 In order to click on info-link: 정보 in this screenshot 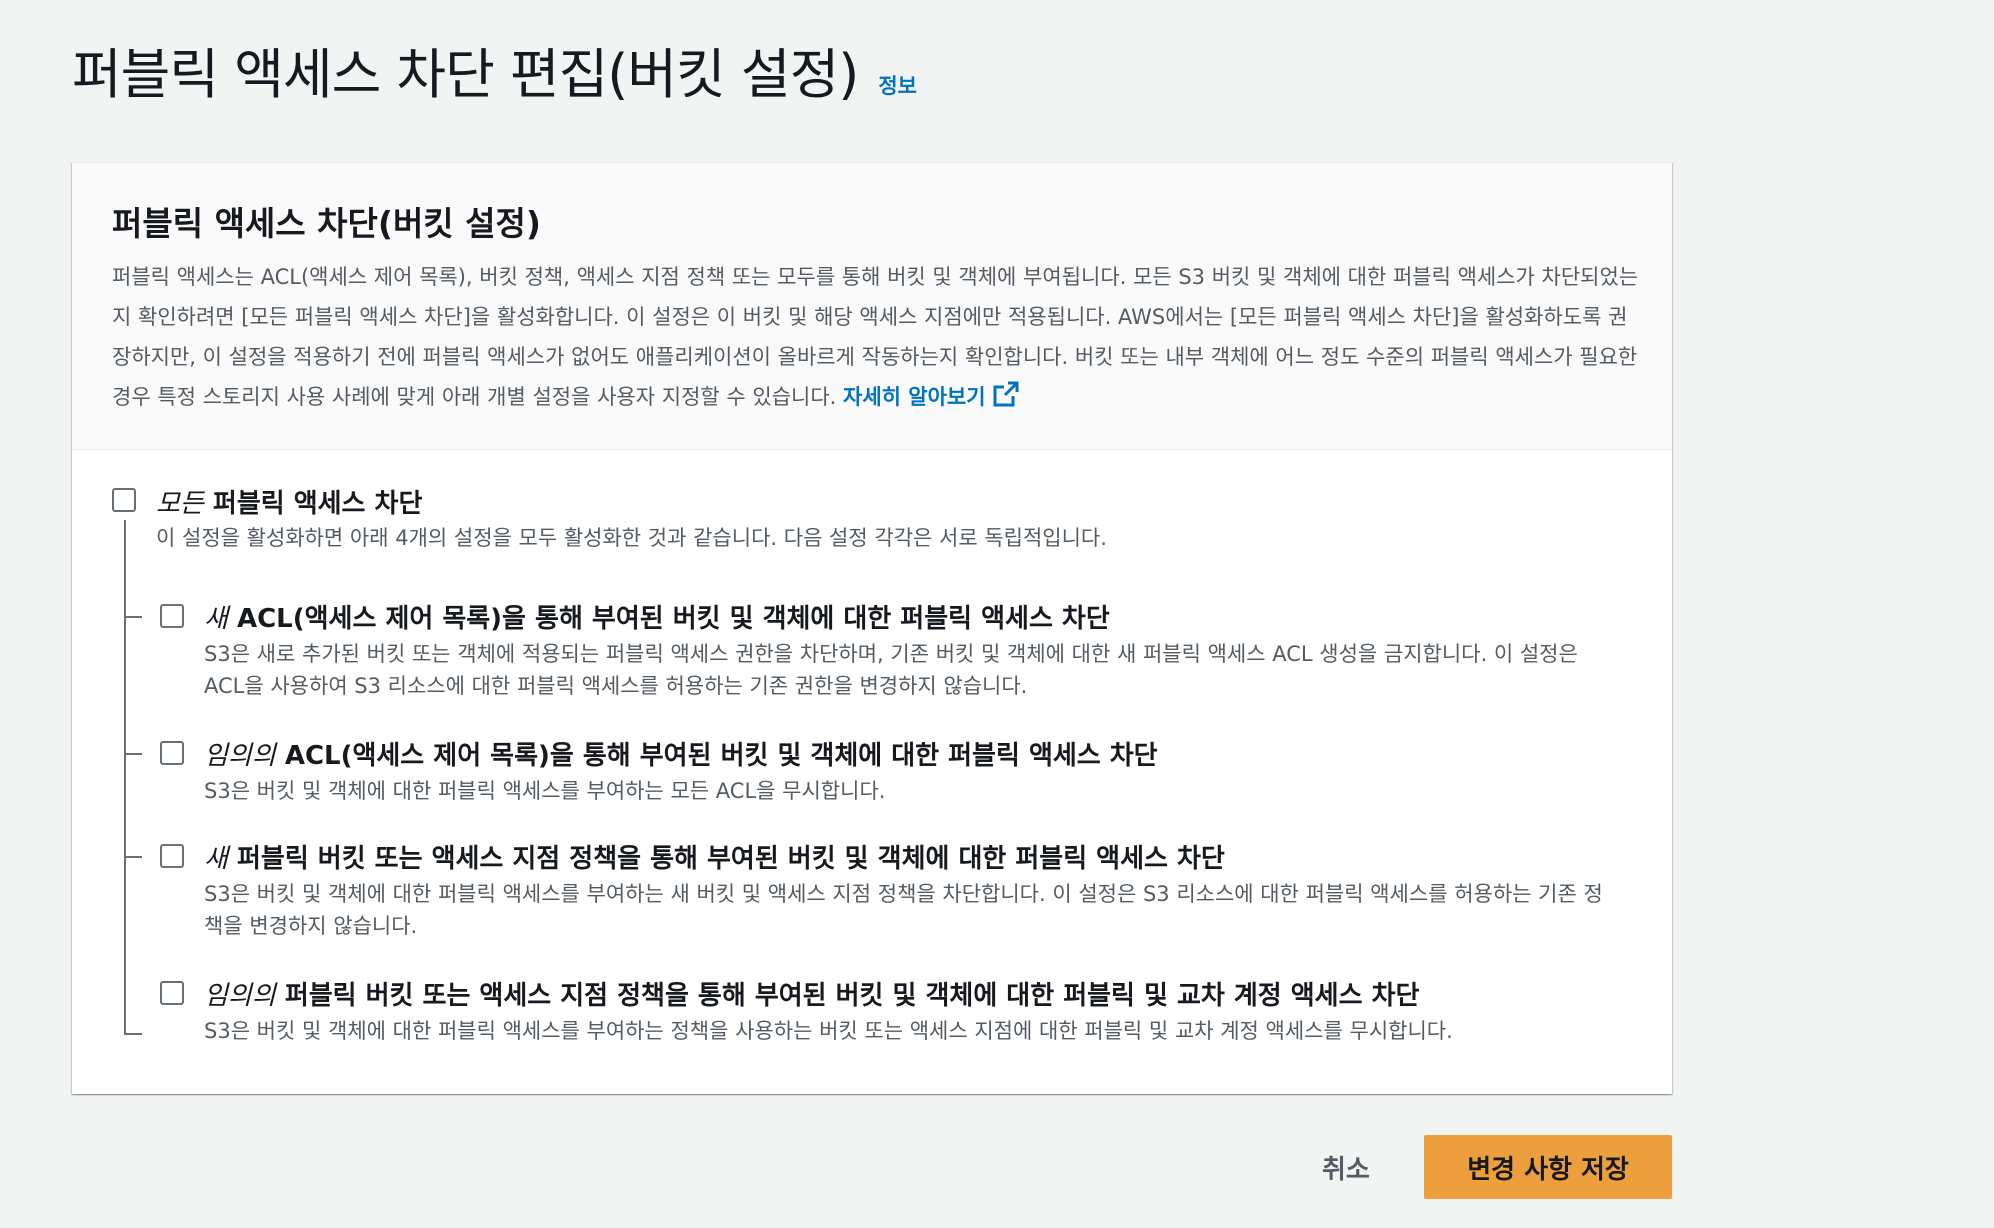, I will do `click(897, 85)`.